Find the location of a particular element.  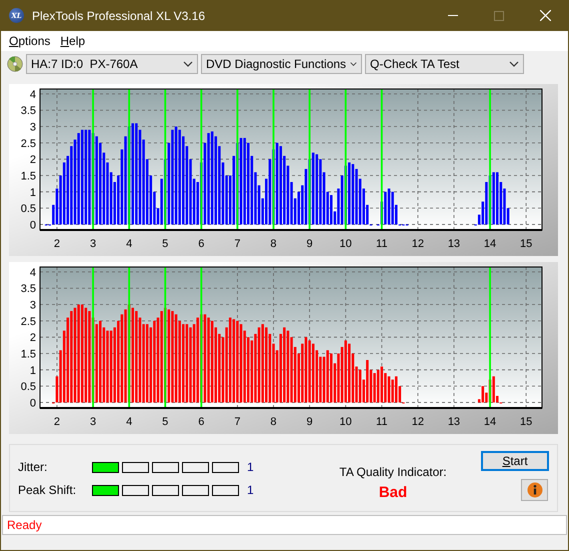

meter-label: Peak Shift: is located at coordinates (48, 490).